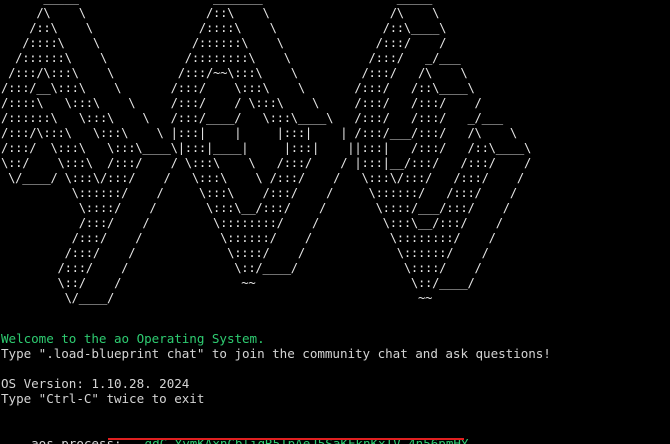 Image resolution: width=670 pixels, height=444 pixels. Describe the element at coordinates (286, 439) in the screenshot. I see `process-id-underline` at that location.